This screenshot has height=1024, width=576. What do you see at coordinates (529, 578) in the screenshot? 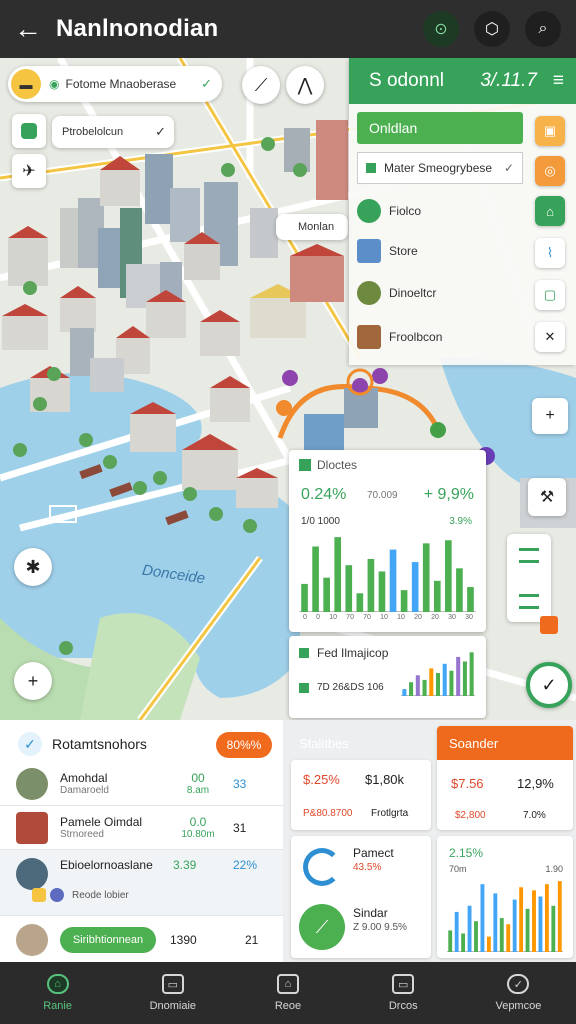
I see `layer-toggle-stack` at bounding box center [529, 578].